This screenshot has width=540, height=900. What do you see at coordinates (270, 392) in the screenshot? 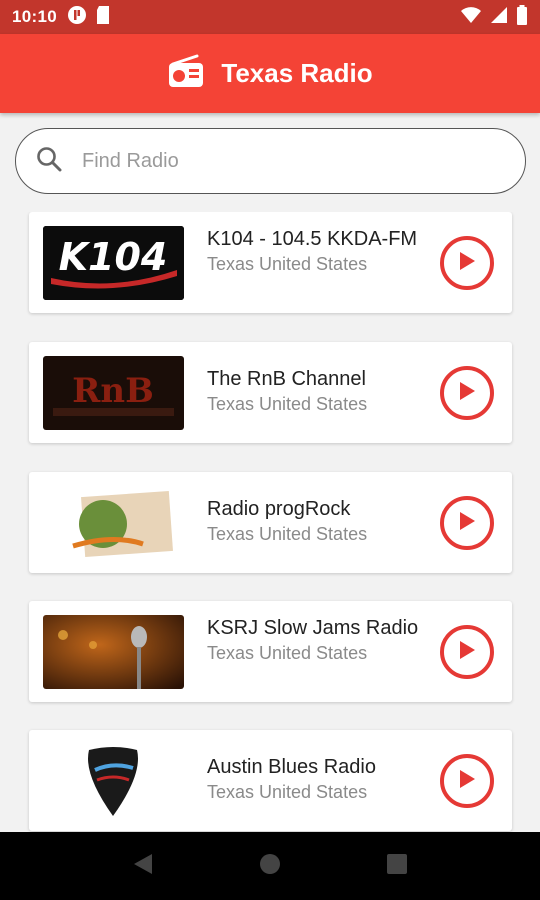
I see `station-card: RnB The RnB Channel Texas United States` at bounding box center [270, 392].